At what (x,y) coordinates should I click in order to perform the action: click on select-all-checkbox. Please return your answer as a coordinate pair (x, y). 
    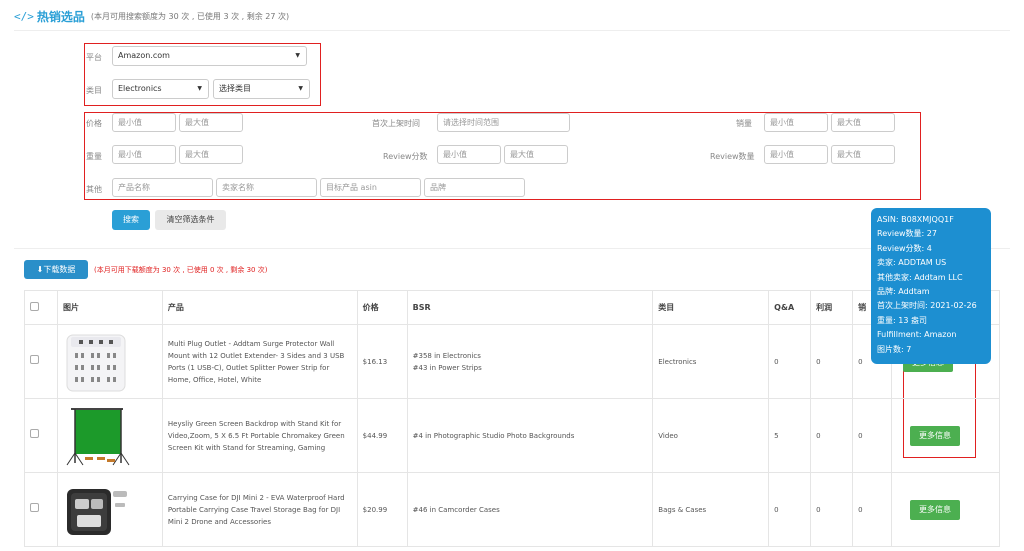
    Looking at the image, I should click on (34, 306).